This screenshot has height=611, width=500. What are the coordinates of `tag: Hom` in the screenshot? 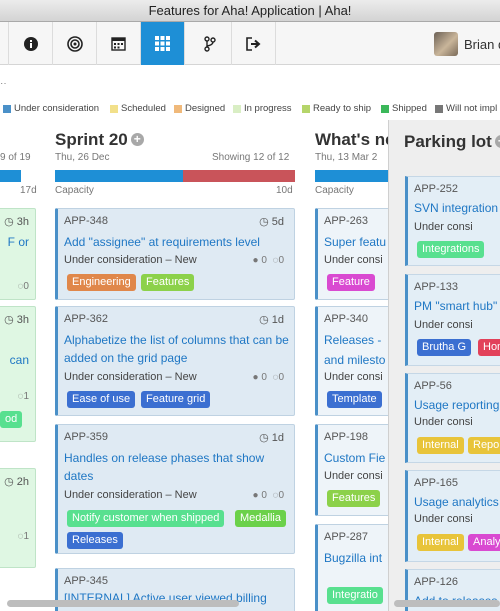 It's located at (489, 347).